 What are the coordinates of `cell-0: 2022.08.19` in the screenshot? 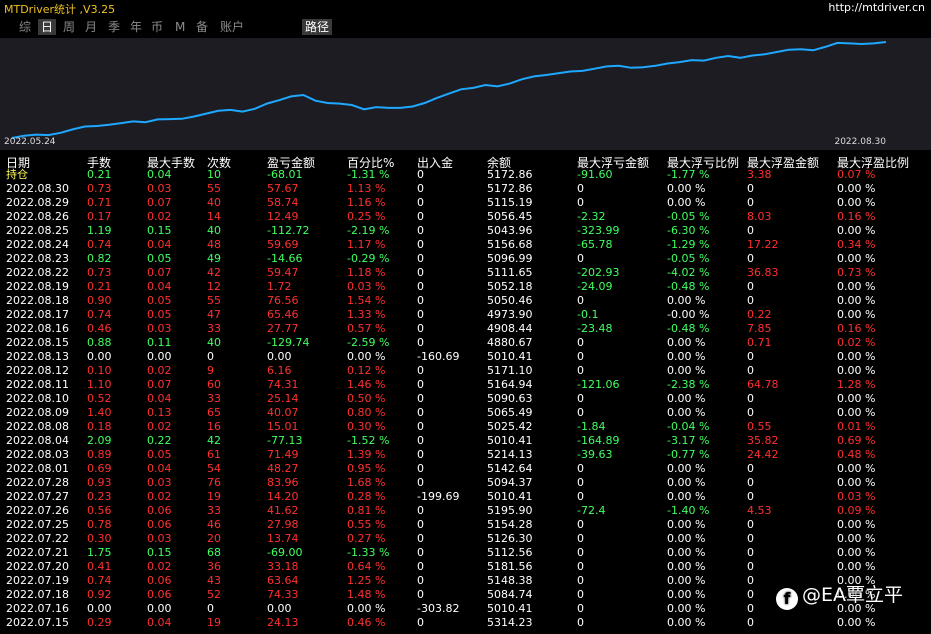 It's located at (37, 286).